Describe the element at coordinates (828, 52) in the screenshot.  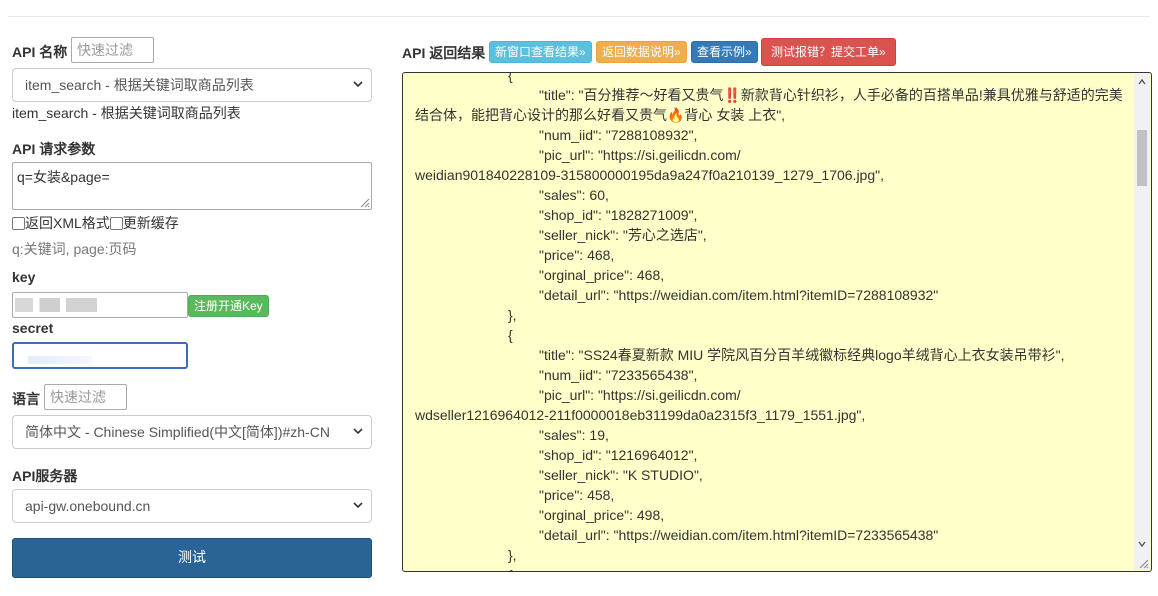
I see `report-issue-button: 测试报错？提交工单»` at that location.